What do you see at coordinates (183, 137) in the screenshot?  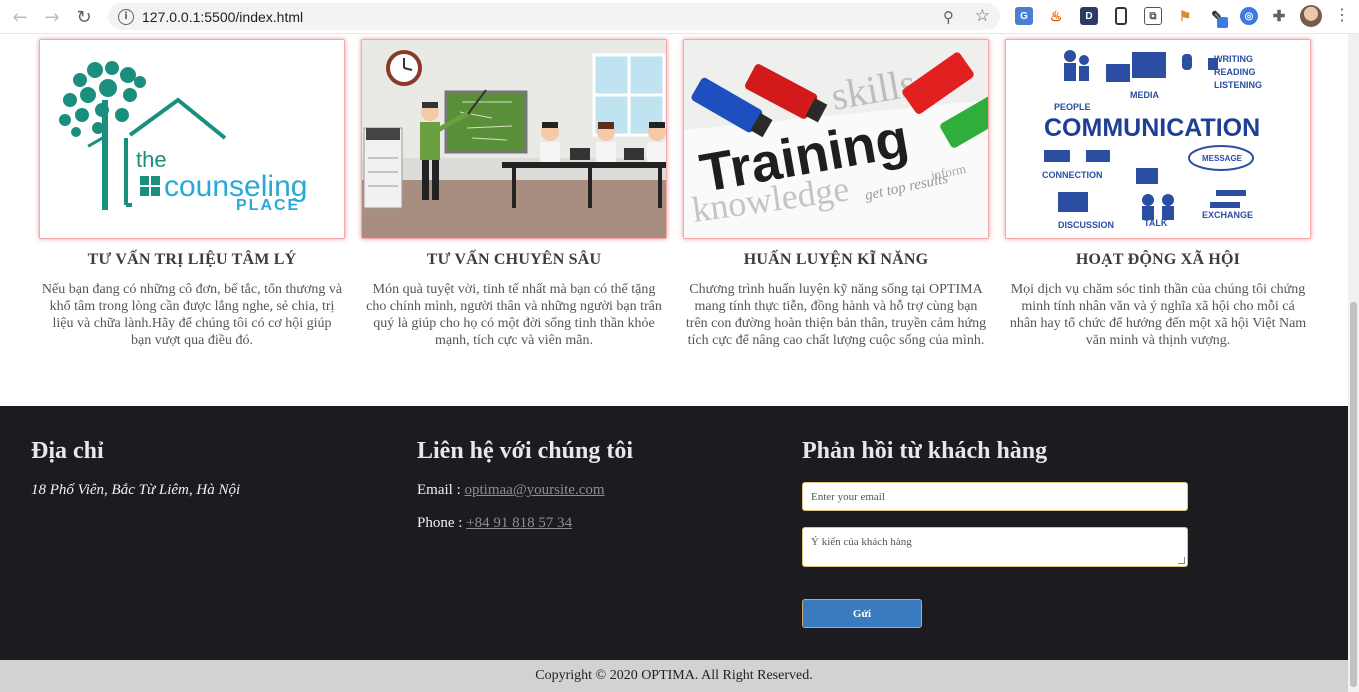 I see `counseling-logo: the counseling PLACE` at bounding box center [183, 137].